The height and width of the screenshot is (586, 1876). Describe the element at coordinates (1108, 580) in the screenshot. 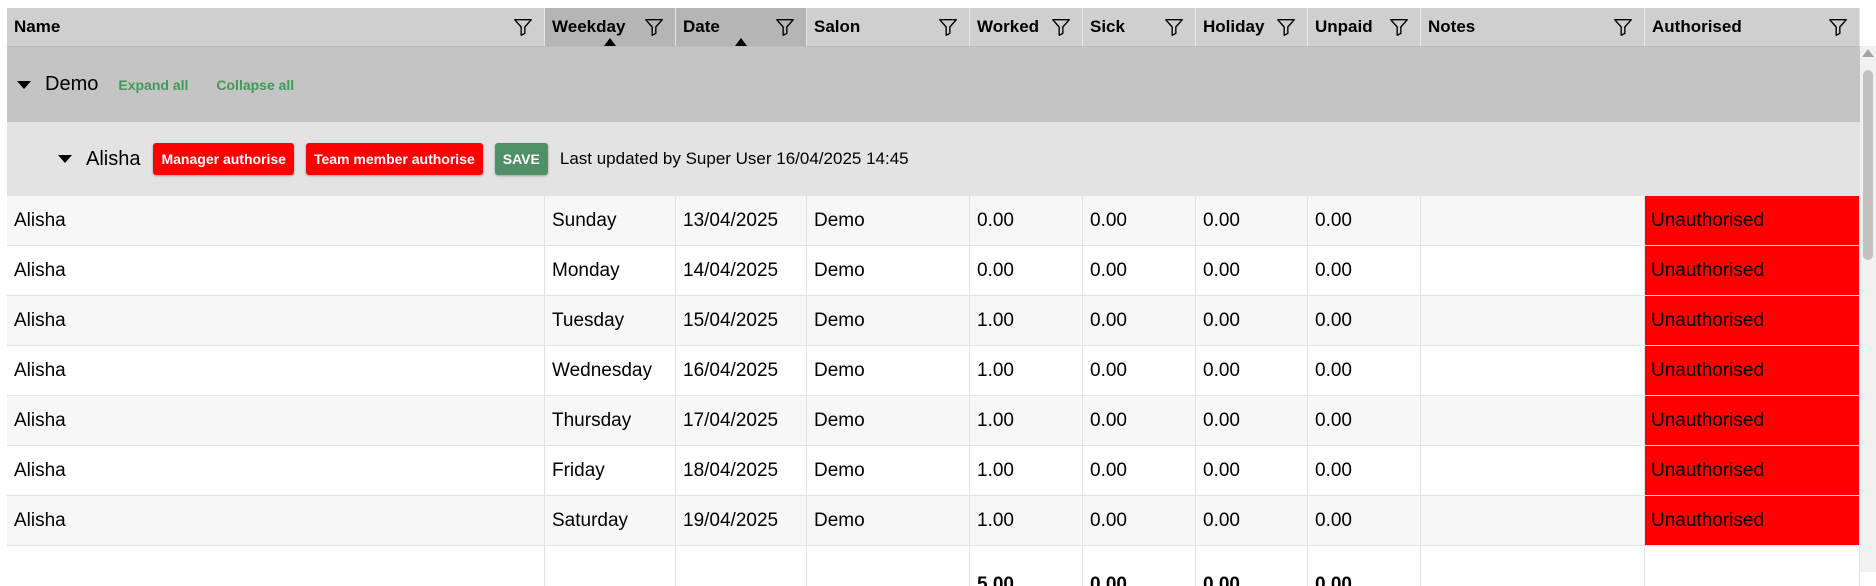

I see `total-sick-value: 0.00` at that location.